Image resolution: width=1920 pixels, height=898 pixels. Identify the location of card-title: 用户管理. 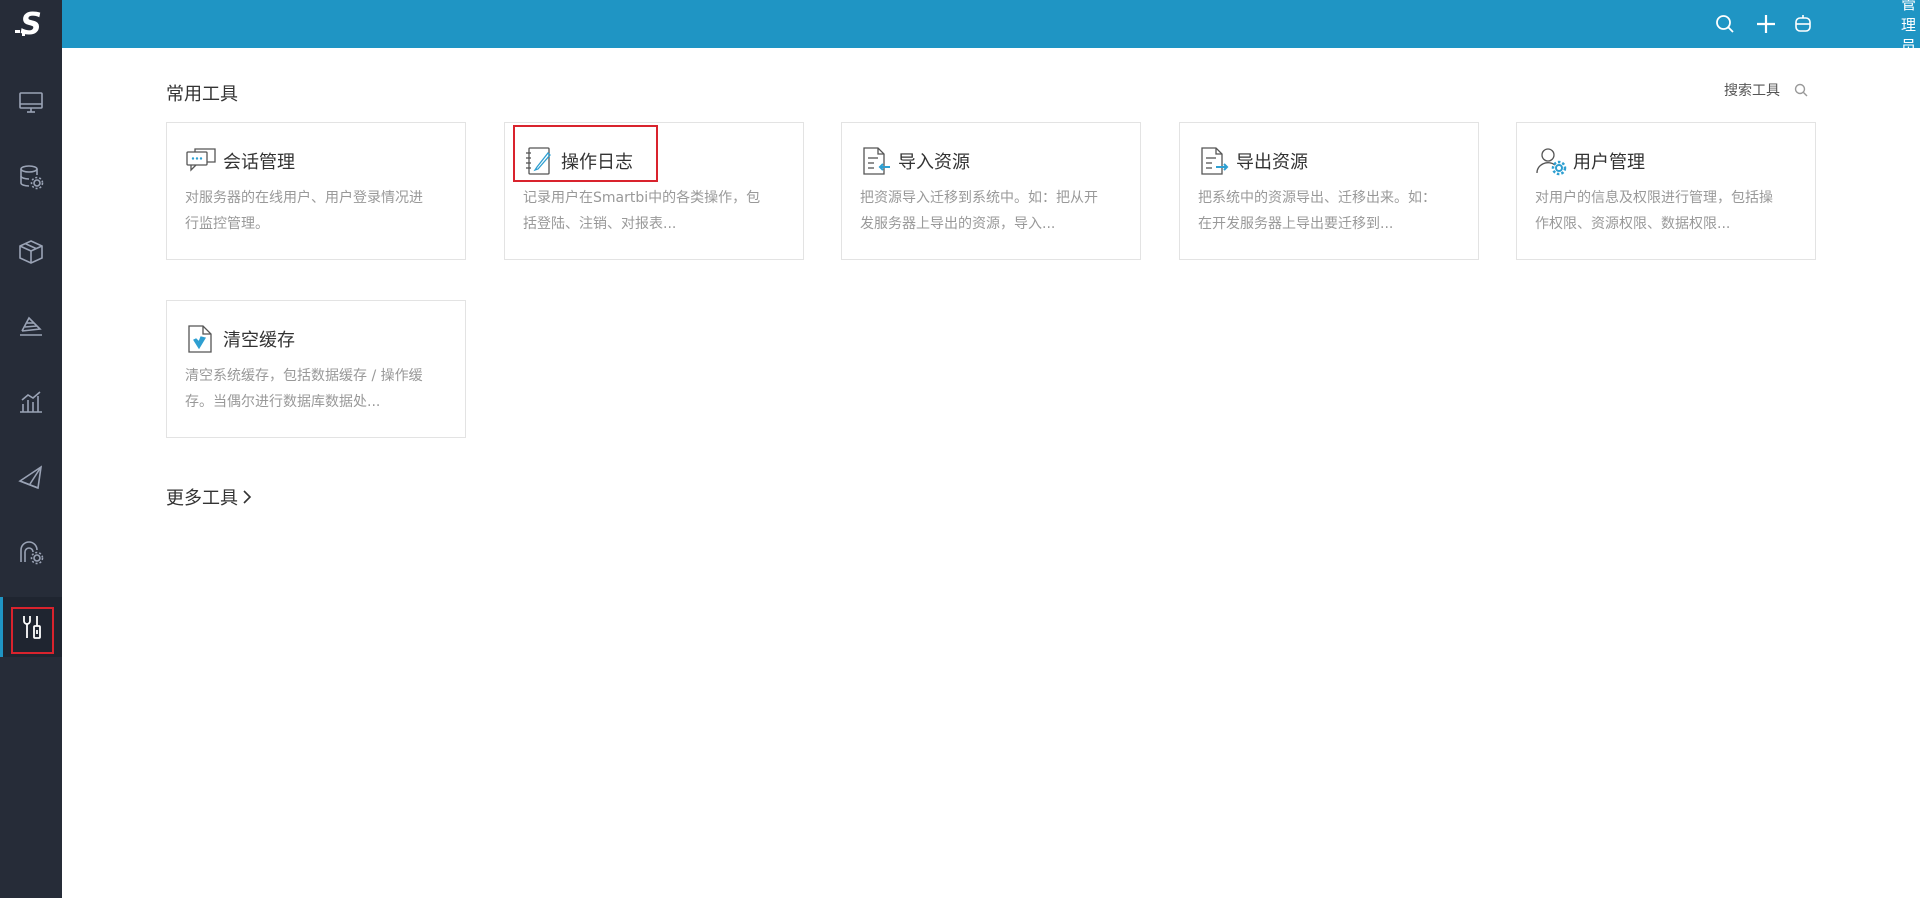
(1609, 162).